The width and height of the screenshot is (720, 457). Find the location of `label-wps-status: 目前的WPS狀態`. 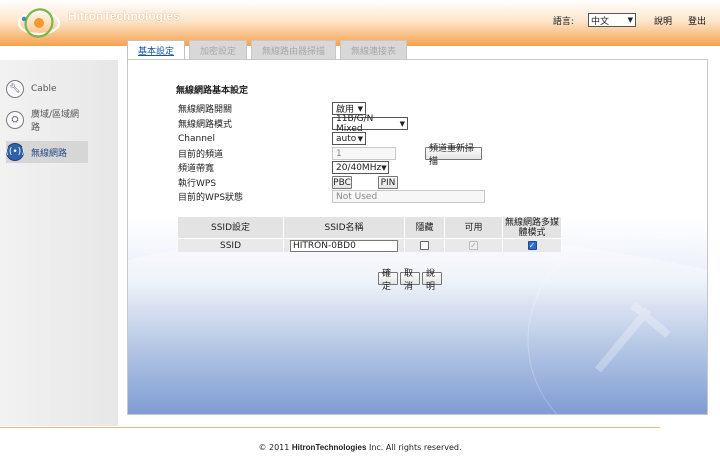

label-wps-status: 目前的WPS狀態 is located at coordinates (211, 198).